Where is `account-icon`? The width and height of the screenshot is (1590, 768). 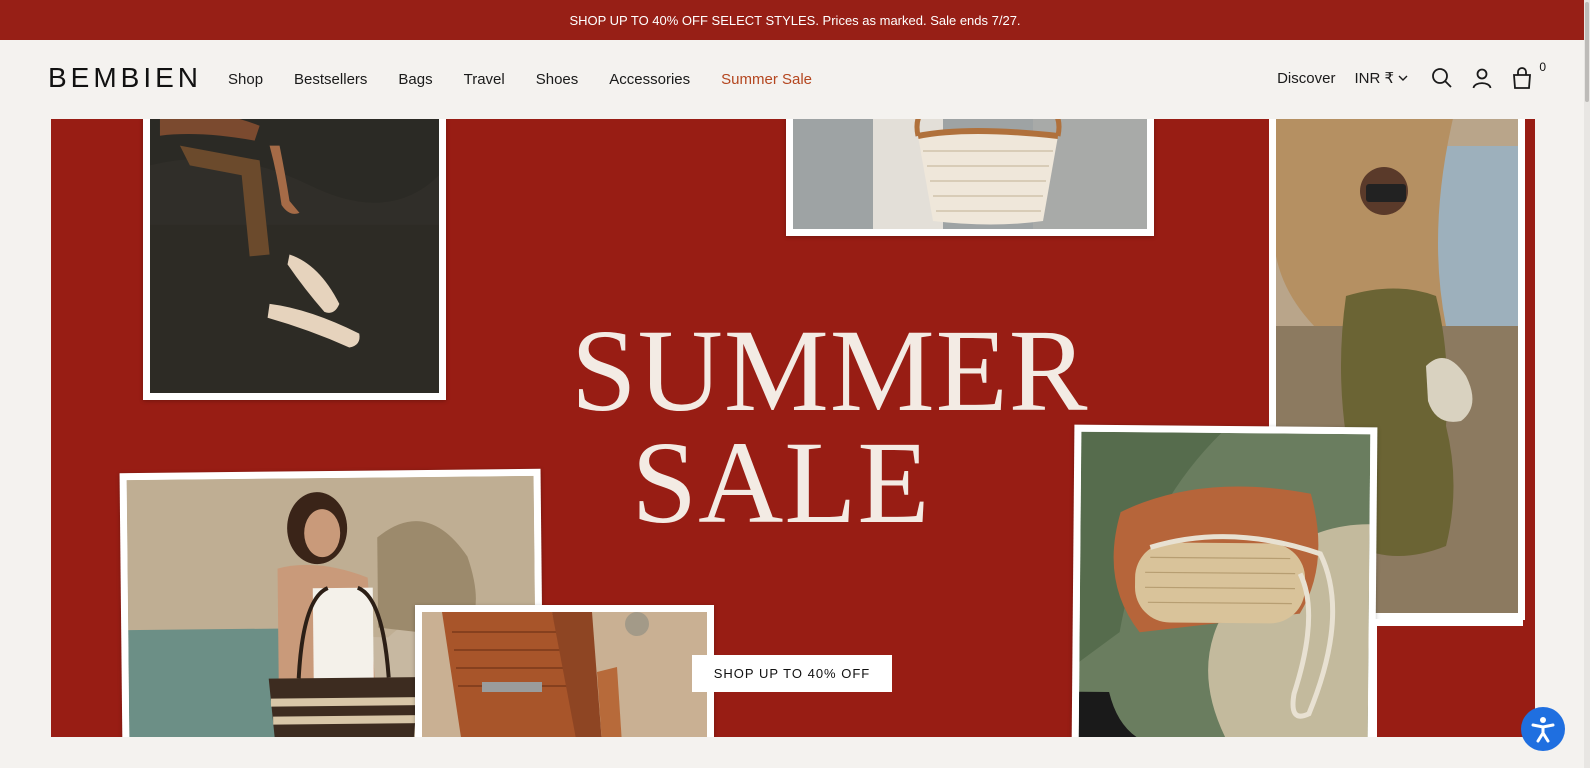 account-icon is located at coordinates (1482, 78).